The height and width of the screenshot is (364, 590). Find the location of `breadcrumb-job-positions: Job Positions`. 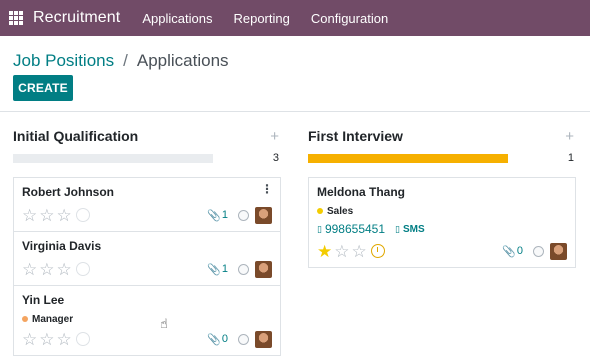

breadcrumb-job-positions: Job Positions is located at coordinates (63, 61).